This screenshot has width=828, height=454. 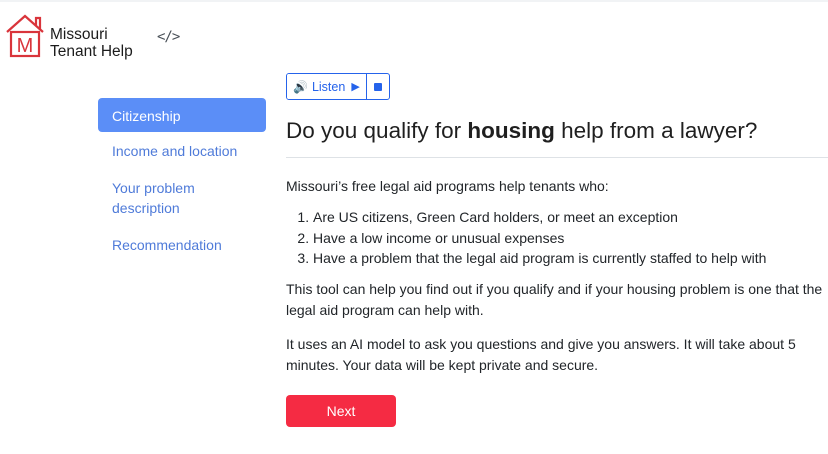 What do you see at coordinates (341, 410) in the screenshot?
I see `next-button: Next` at bounding box center [341, 410].